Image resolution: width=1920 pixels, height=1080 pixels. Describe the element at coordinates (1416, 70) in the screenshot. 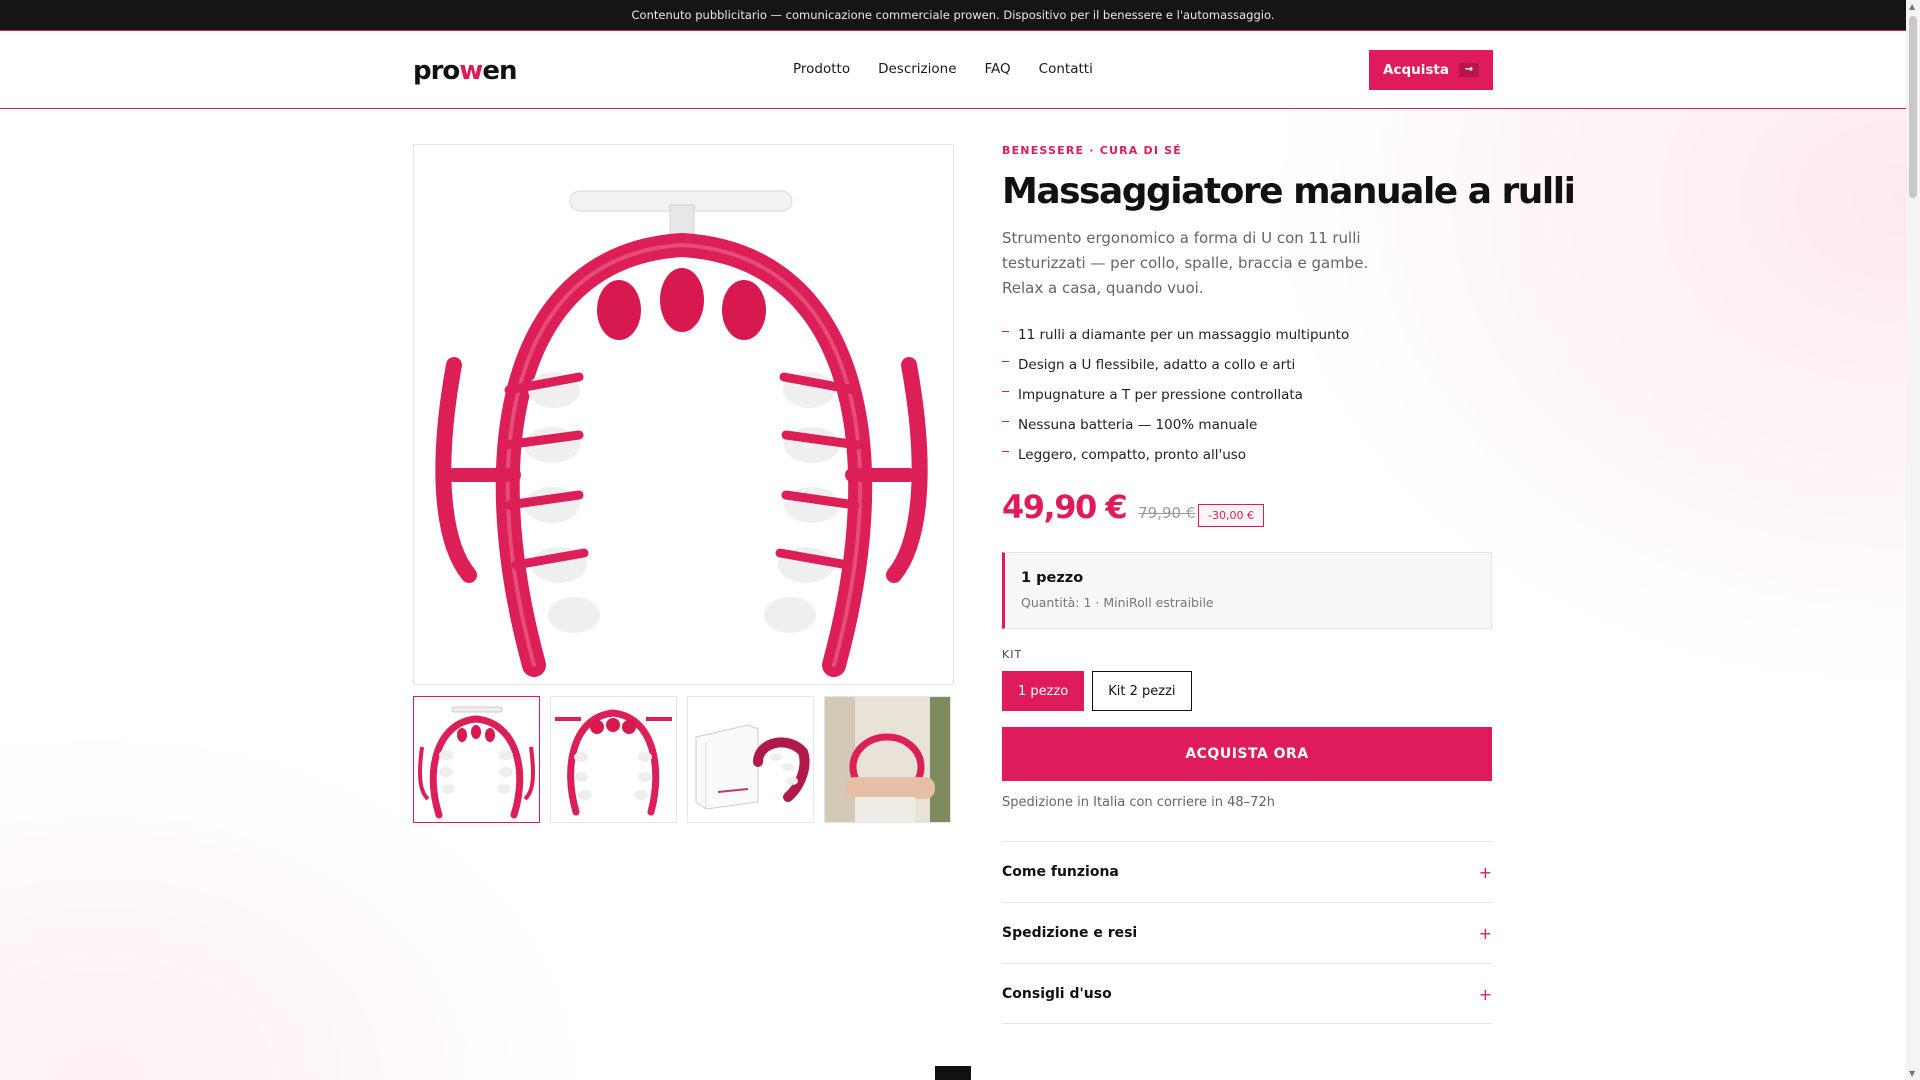

I see `header-buy-label: Acquista` at that location.